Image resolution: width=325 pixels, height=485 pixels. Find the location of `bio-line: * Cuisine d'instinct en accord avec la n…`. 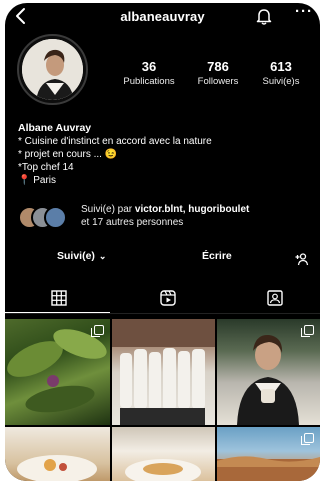

bio-line: * Cuisine d'instinct en accord avec la n… is located at coordinates (115, 141).